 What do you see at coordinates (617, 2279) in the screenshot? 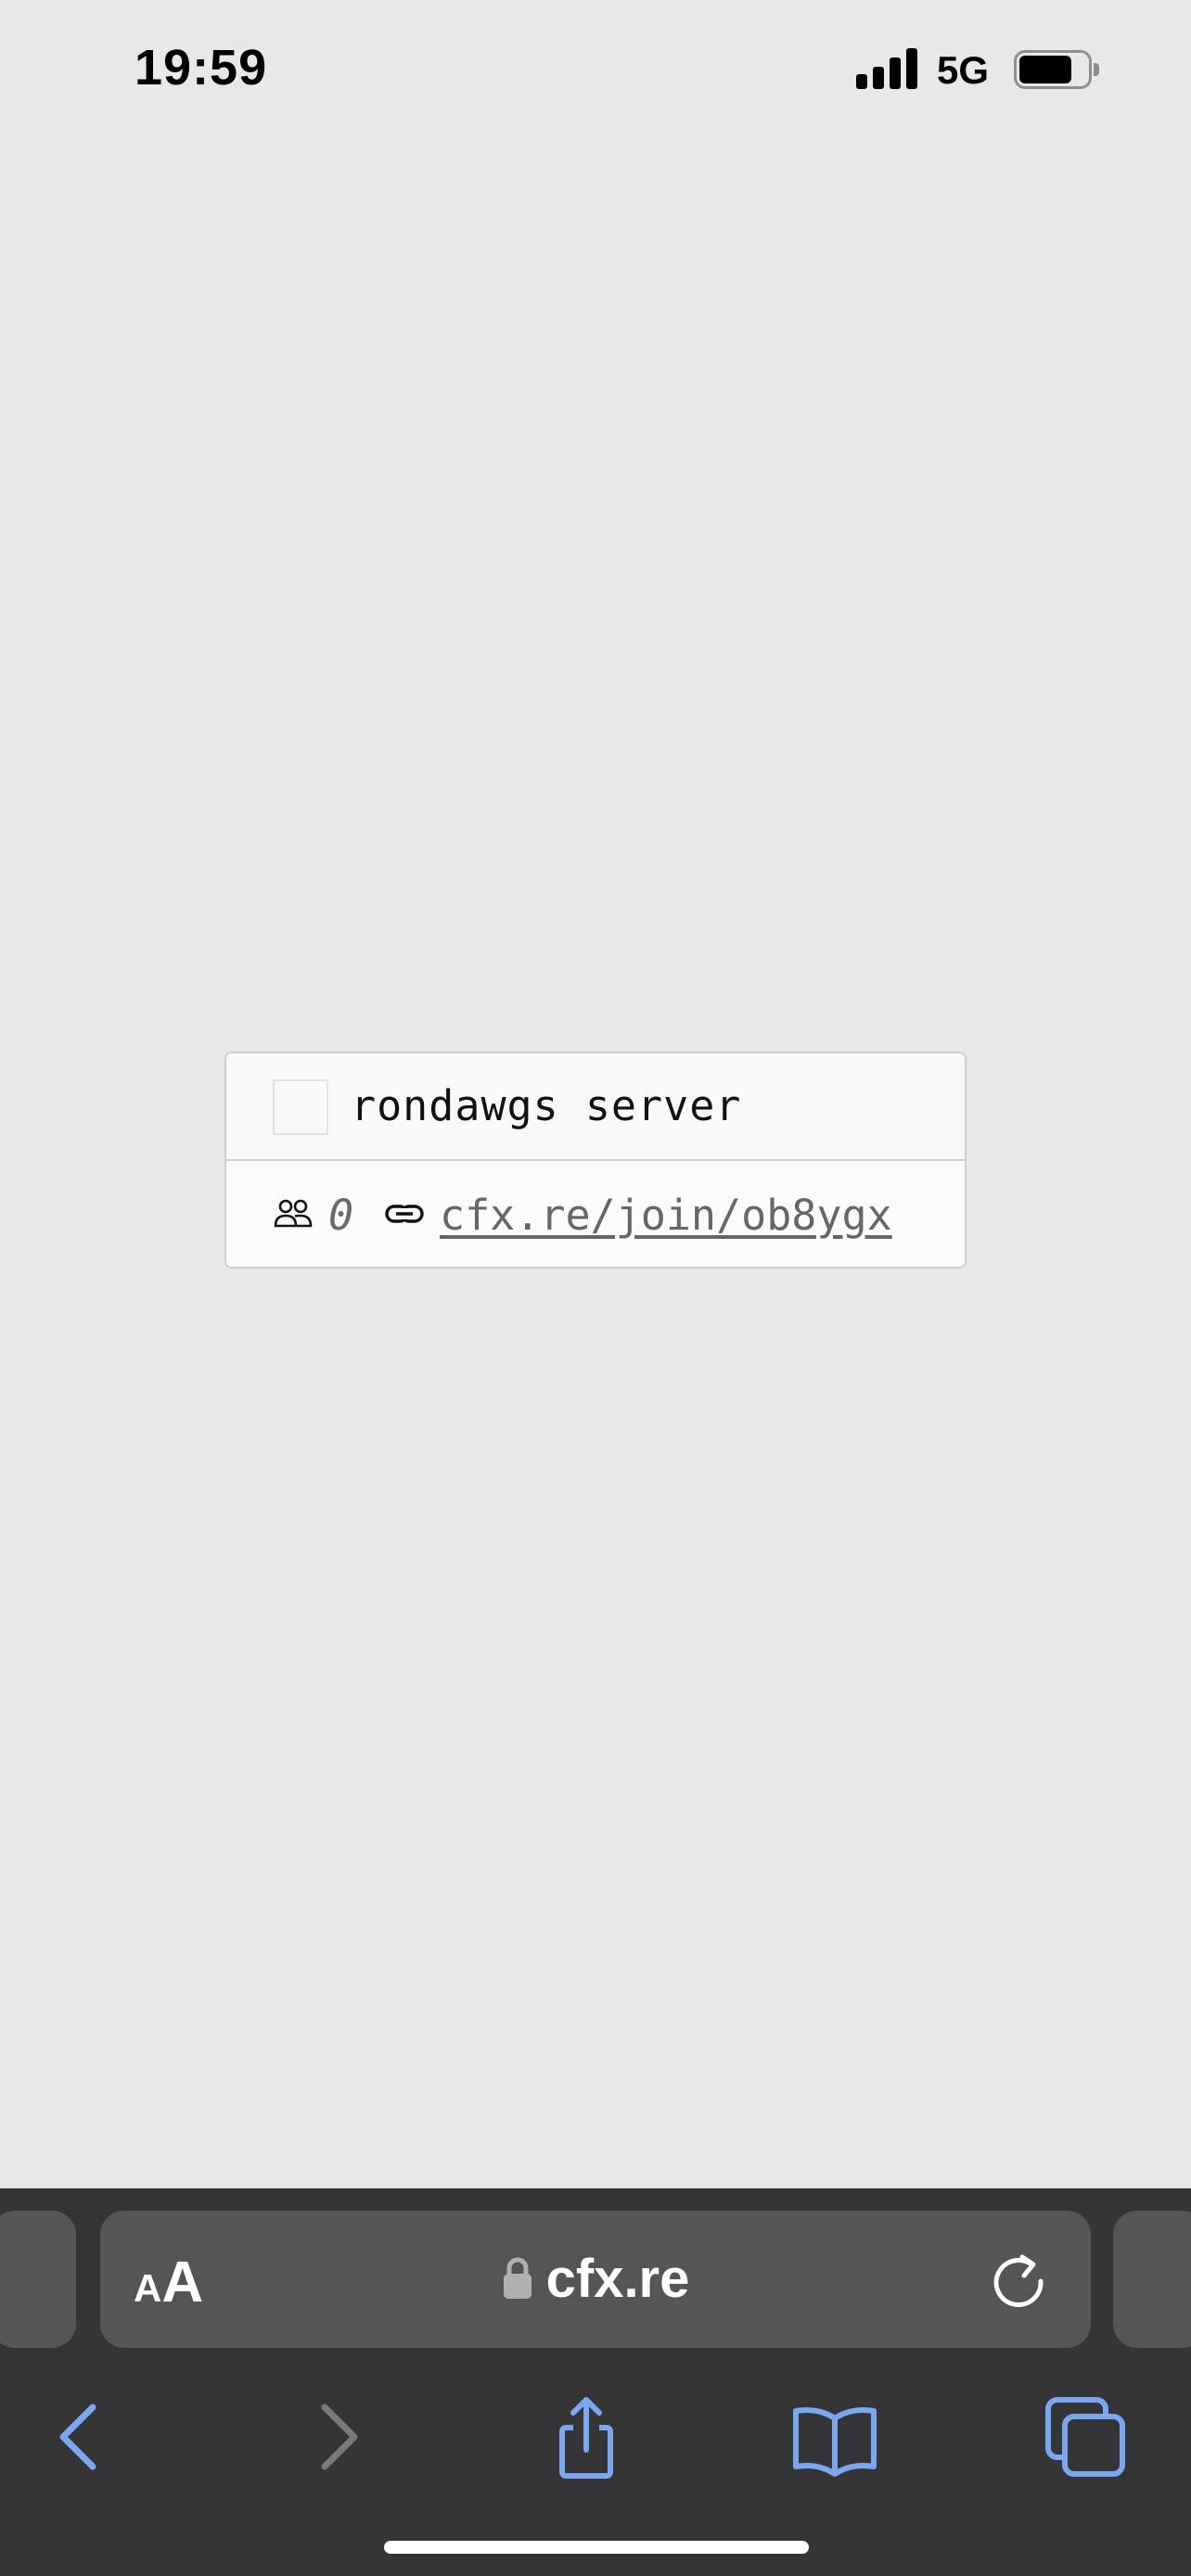
I see `url-text: cfx.re` at bounding box center [617, 2279].